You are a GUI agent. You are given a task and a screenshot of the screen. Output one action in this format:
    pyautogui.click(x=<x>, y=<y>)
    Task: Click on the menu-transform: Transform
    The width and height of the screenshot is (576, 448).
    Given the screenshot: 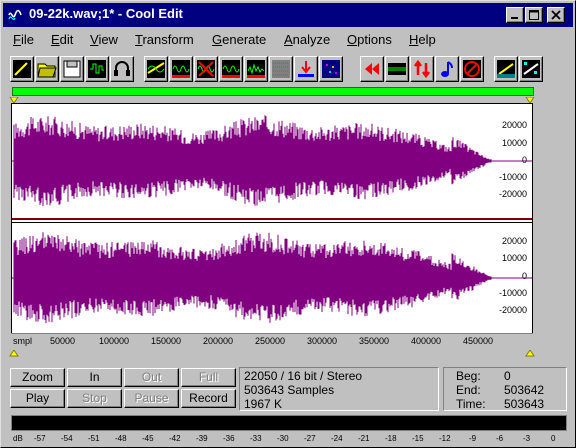 What is the action you would take?
    pyautogui.click(x=164, y=39)
    